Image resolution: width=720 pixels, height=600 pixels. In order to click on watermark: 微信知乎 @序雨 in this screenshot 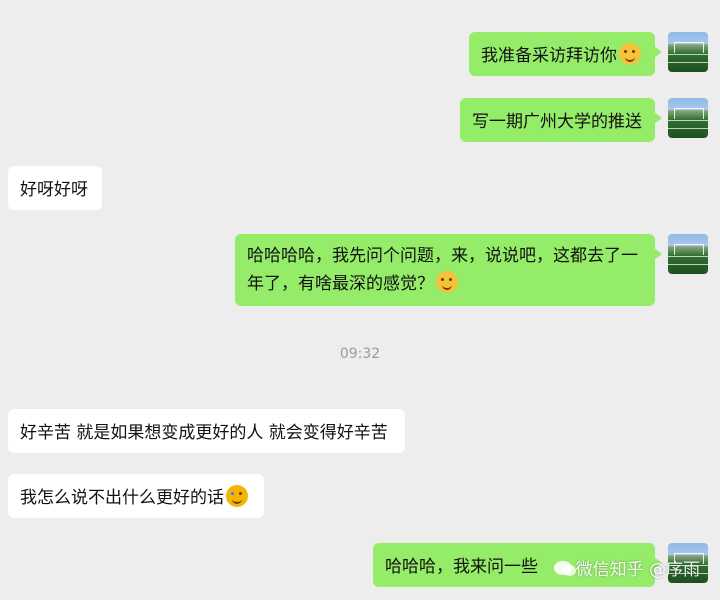, I will do `click(626, 567)`.